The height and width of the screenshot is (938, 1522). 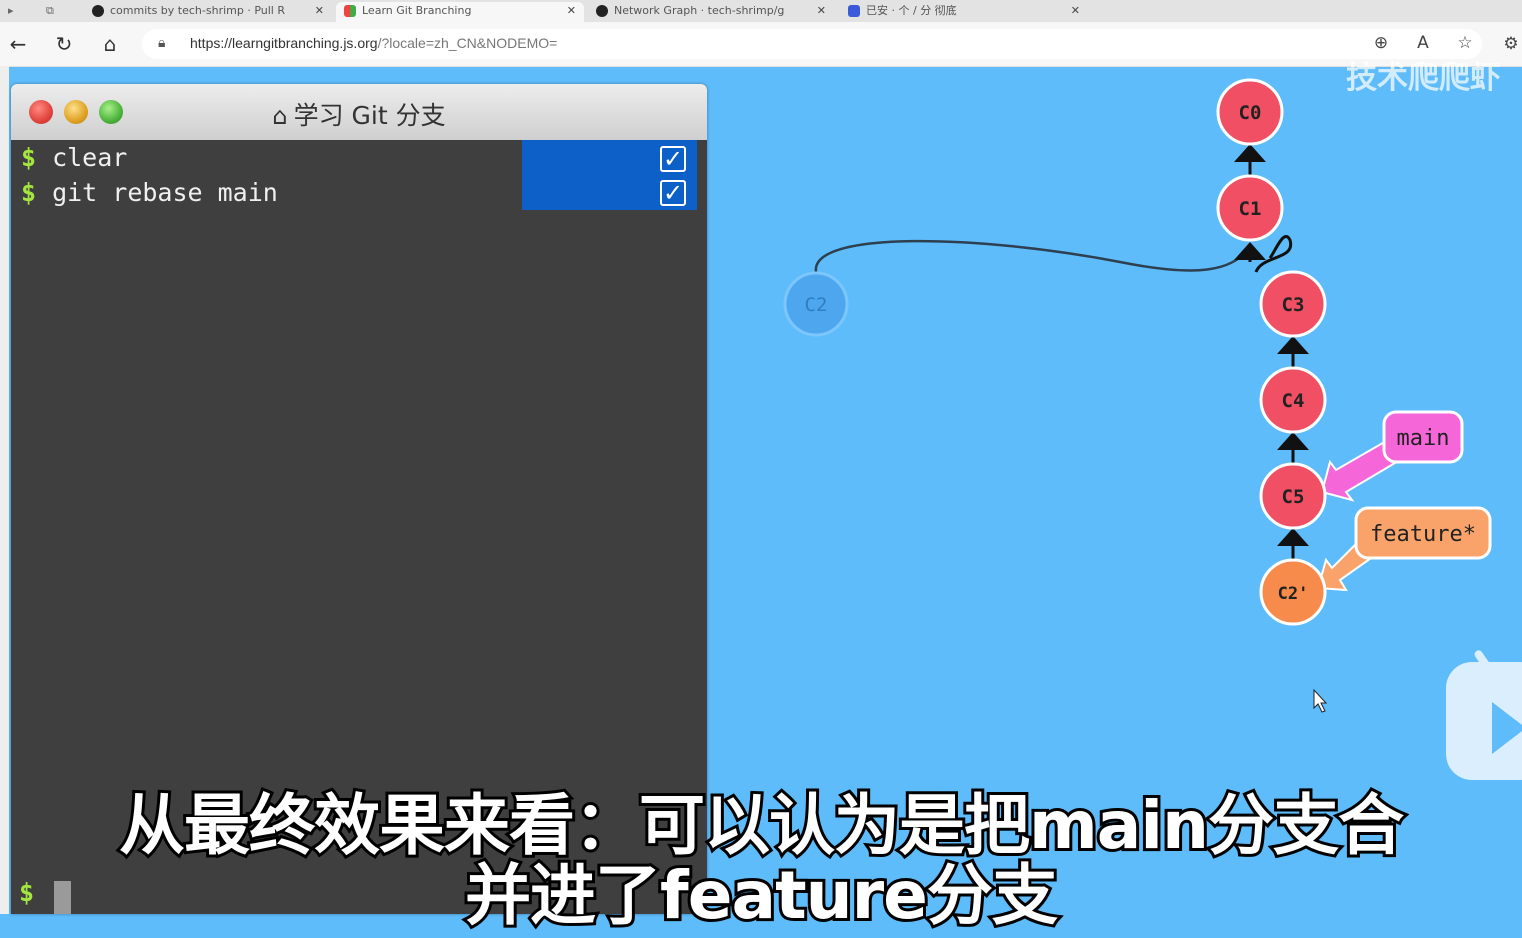 I want to click on commit-node: C5, so click(x=1293, y=496).